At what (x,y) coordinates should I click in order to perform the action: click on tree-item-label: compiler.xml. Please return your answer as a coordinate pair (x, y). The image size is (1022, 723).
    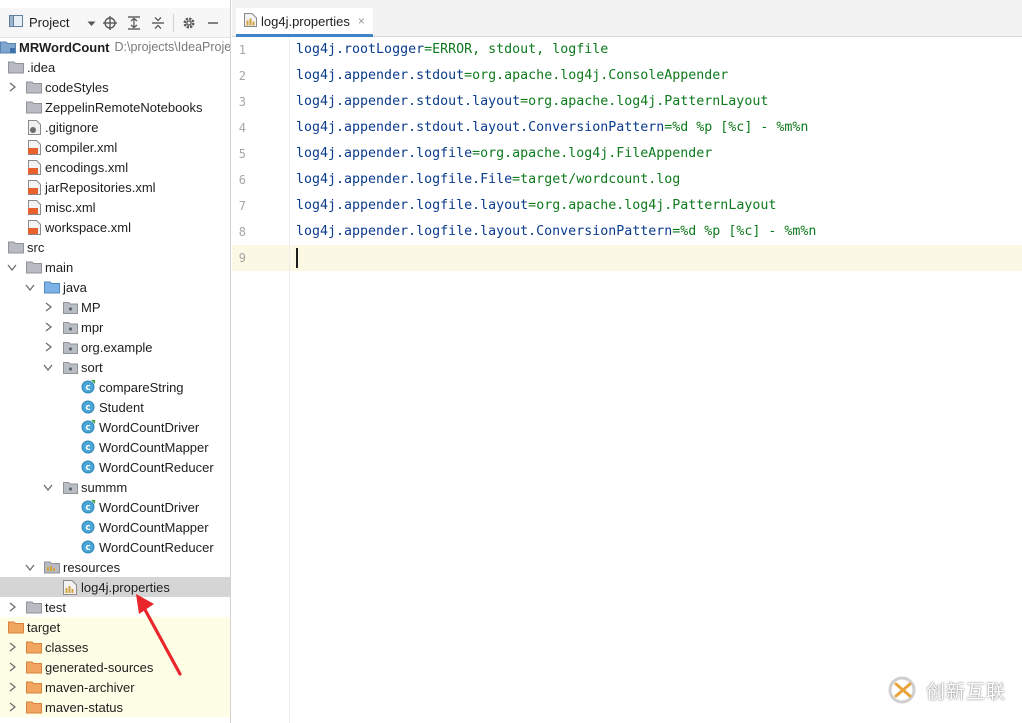
    Looking at the image, I should click on (81, 147).